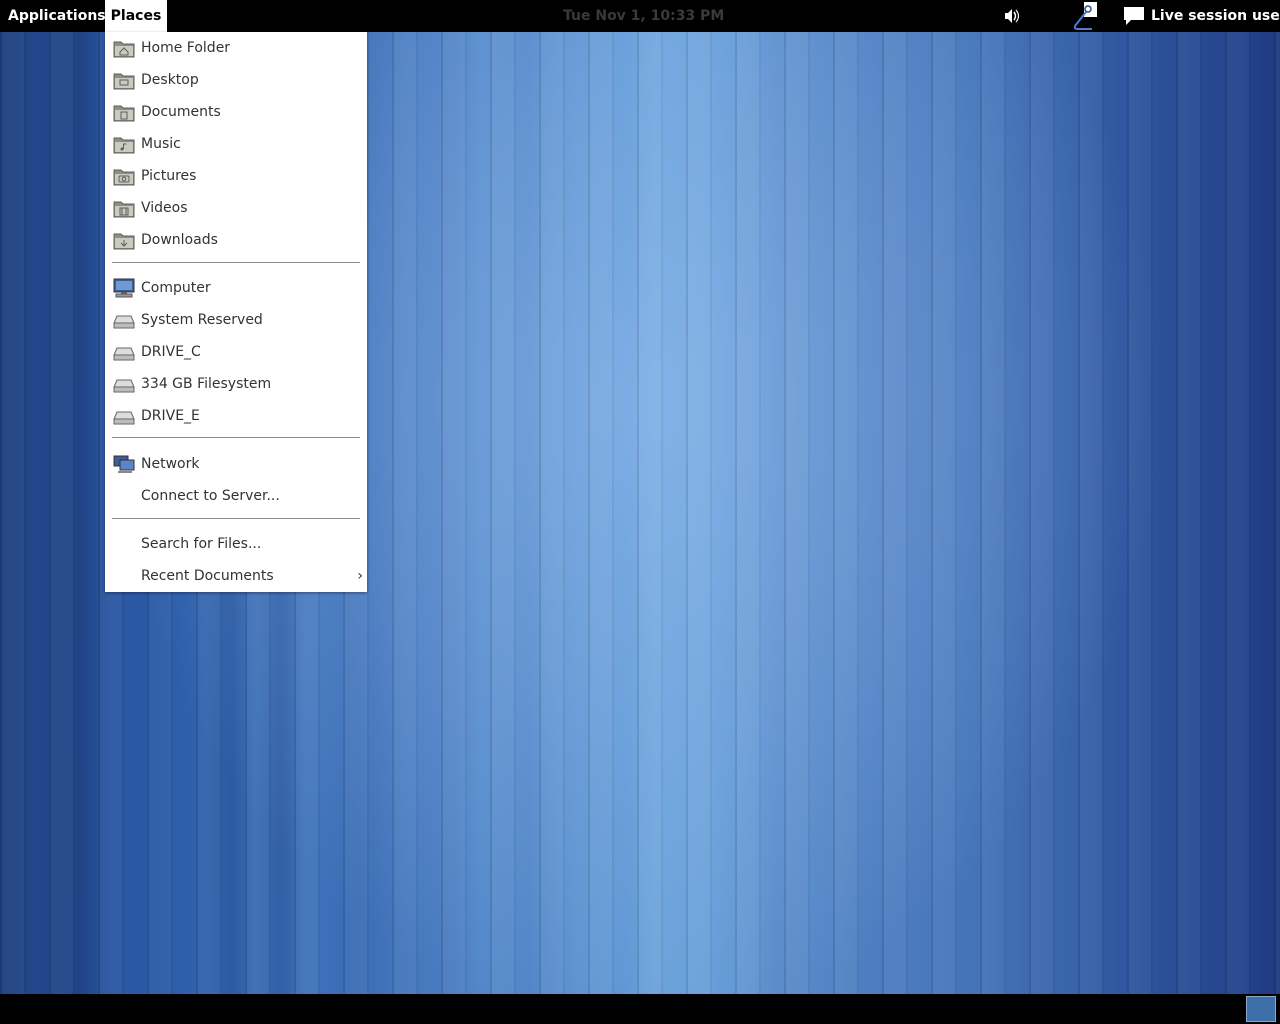 This screenshot has height=1024, width=1280. What do you see at coordinates (236, 384) in the screenshot?
I see `places-item-334gb-filesystem: 334 GB Filesystem` at bounding box center [236, 384].